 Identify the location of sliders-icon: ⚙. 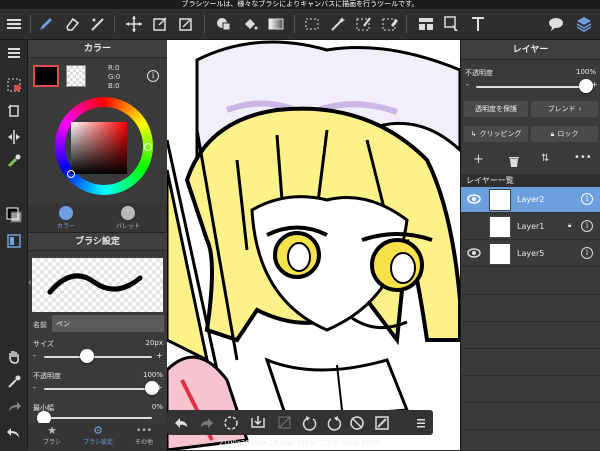
(98, 430).